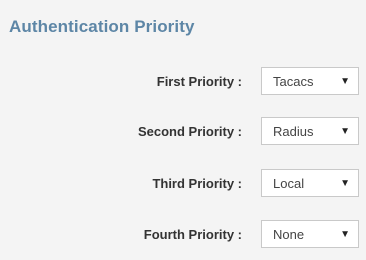 The width and height of the screenshot is (366, 260). I want to click on fourth-priority-label: Fourth Priority :, so click(192, 234).